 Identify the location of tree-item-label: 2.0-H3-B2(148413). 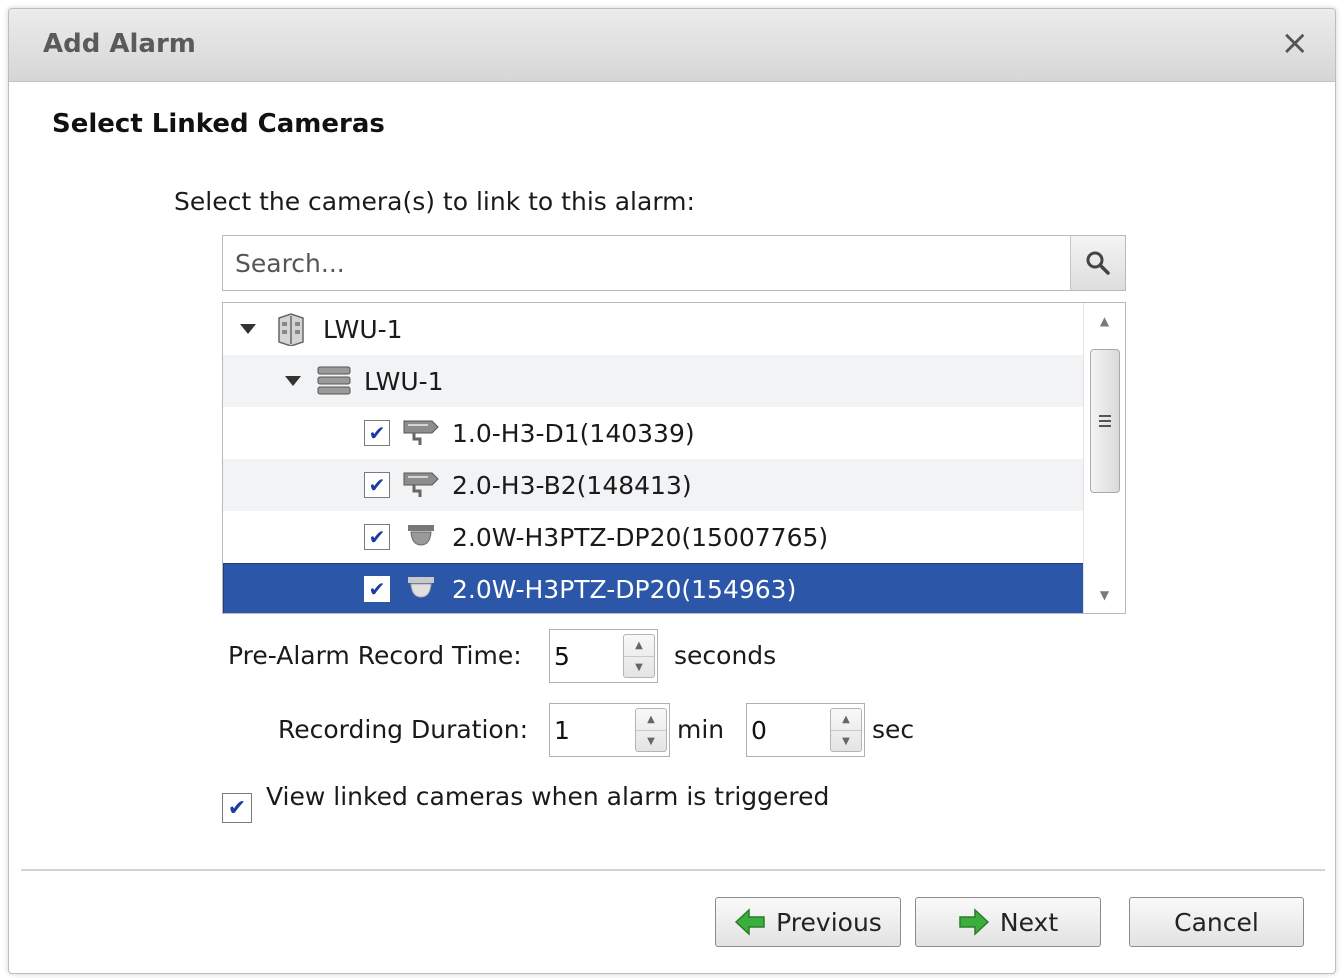
(572, 485).